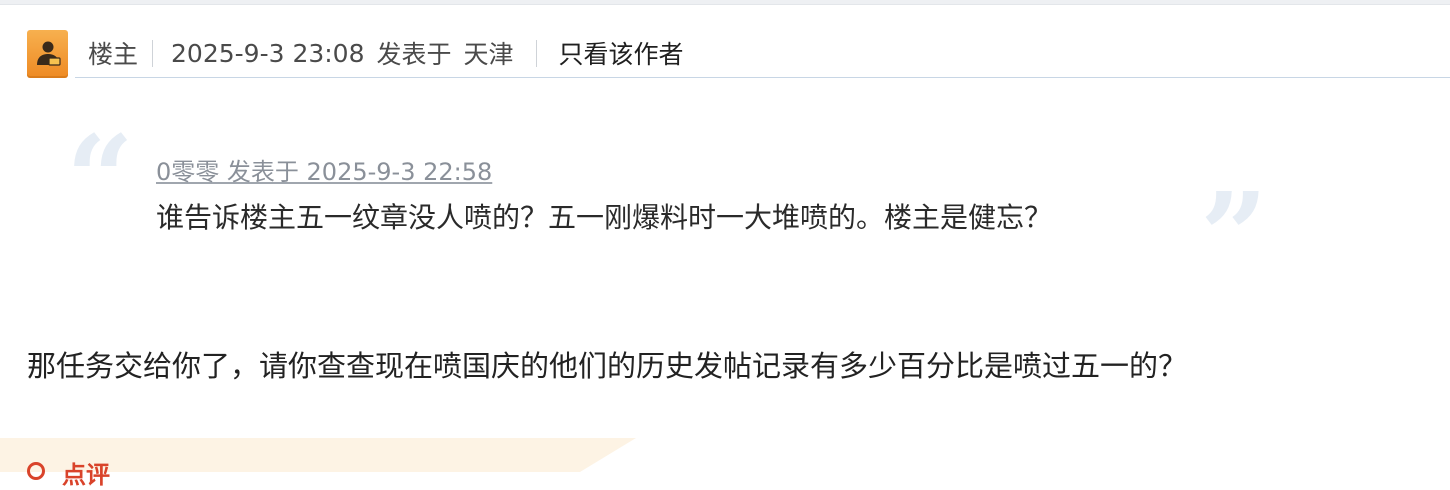 This screenshot has width=1450, height=490. What do you see at coordinates (113, 54) in the screenshot?
I see `op-label: 楼主` at bounding box center [113, 54].